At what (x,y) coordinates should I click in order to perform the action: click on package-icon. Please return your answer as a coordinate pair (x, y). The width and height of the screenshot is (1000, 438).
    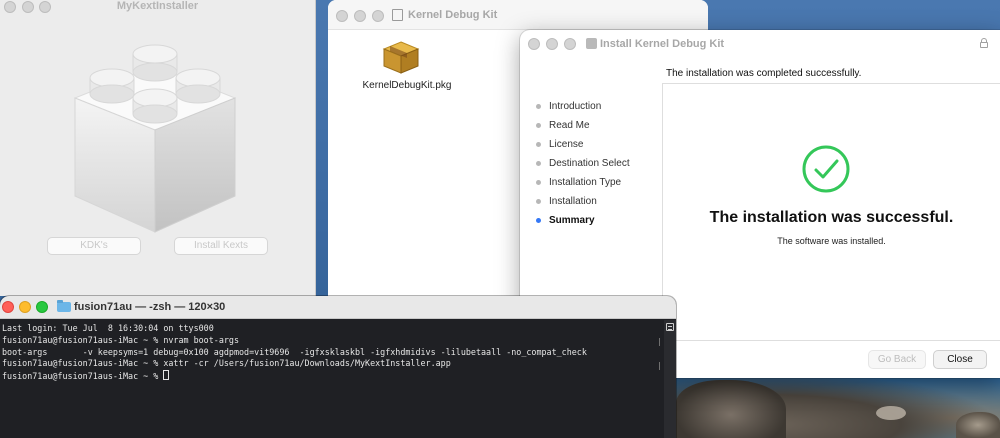
    Looking at the image, I should click on (401, 57).